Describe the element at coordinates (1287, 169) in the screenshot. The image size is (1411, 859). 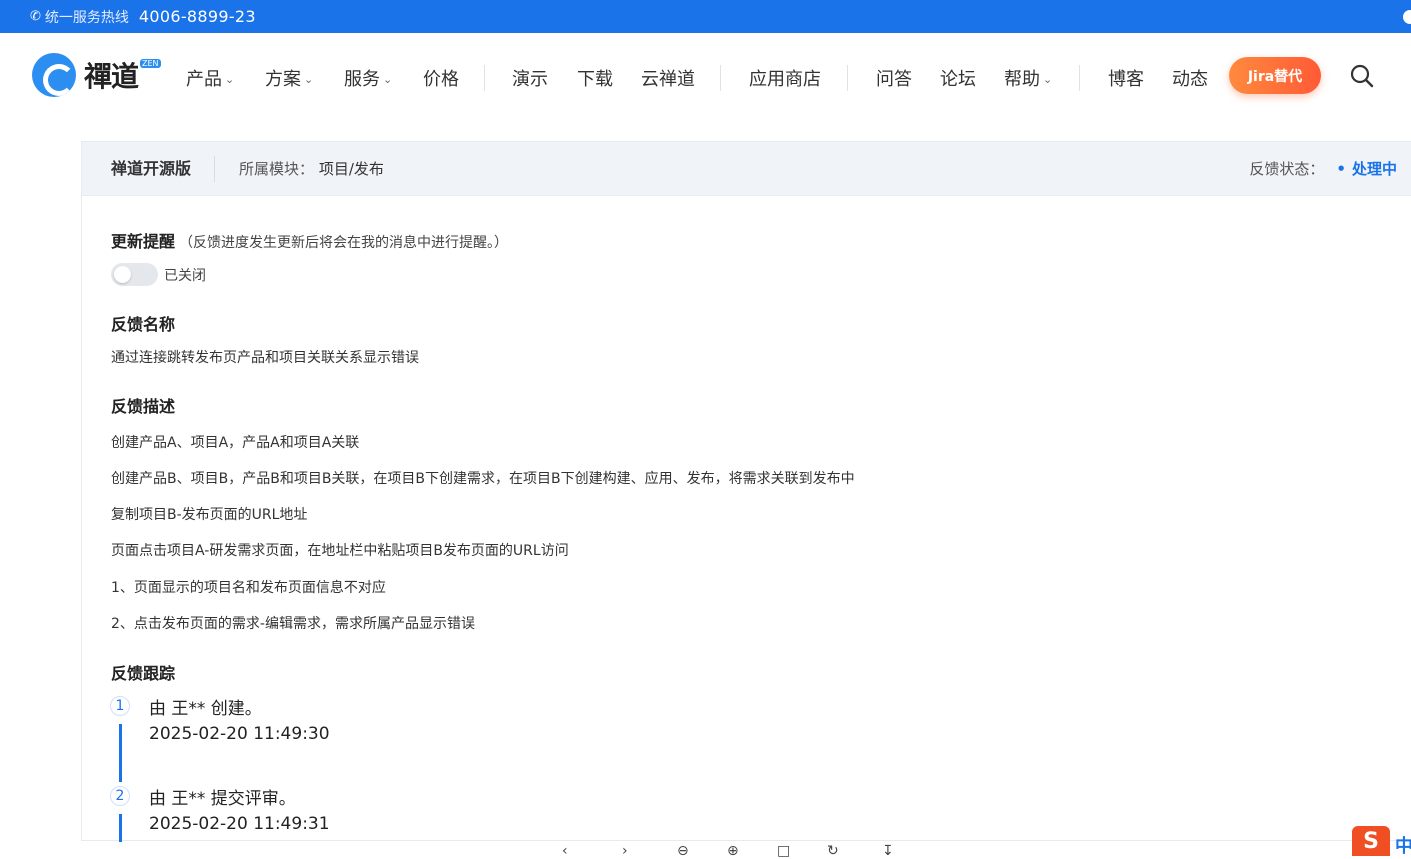
I see `status-key: 反馈状态：` at that location.